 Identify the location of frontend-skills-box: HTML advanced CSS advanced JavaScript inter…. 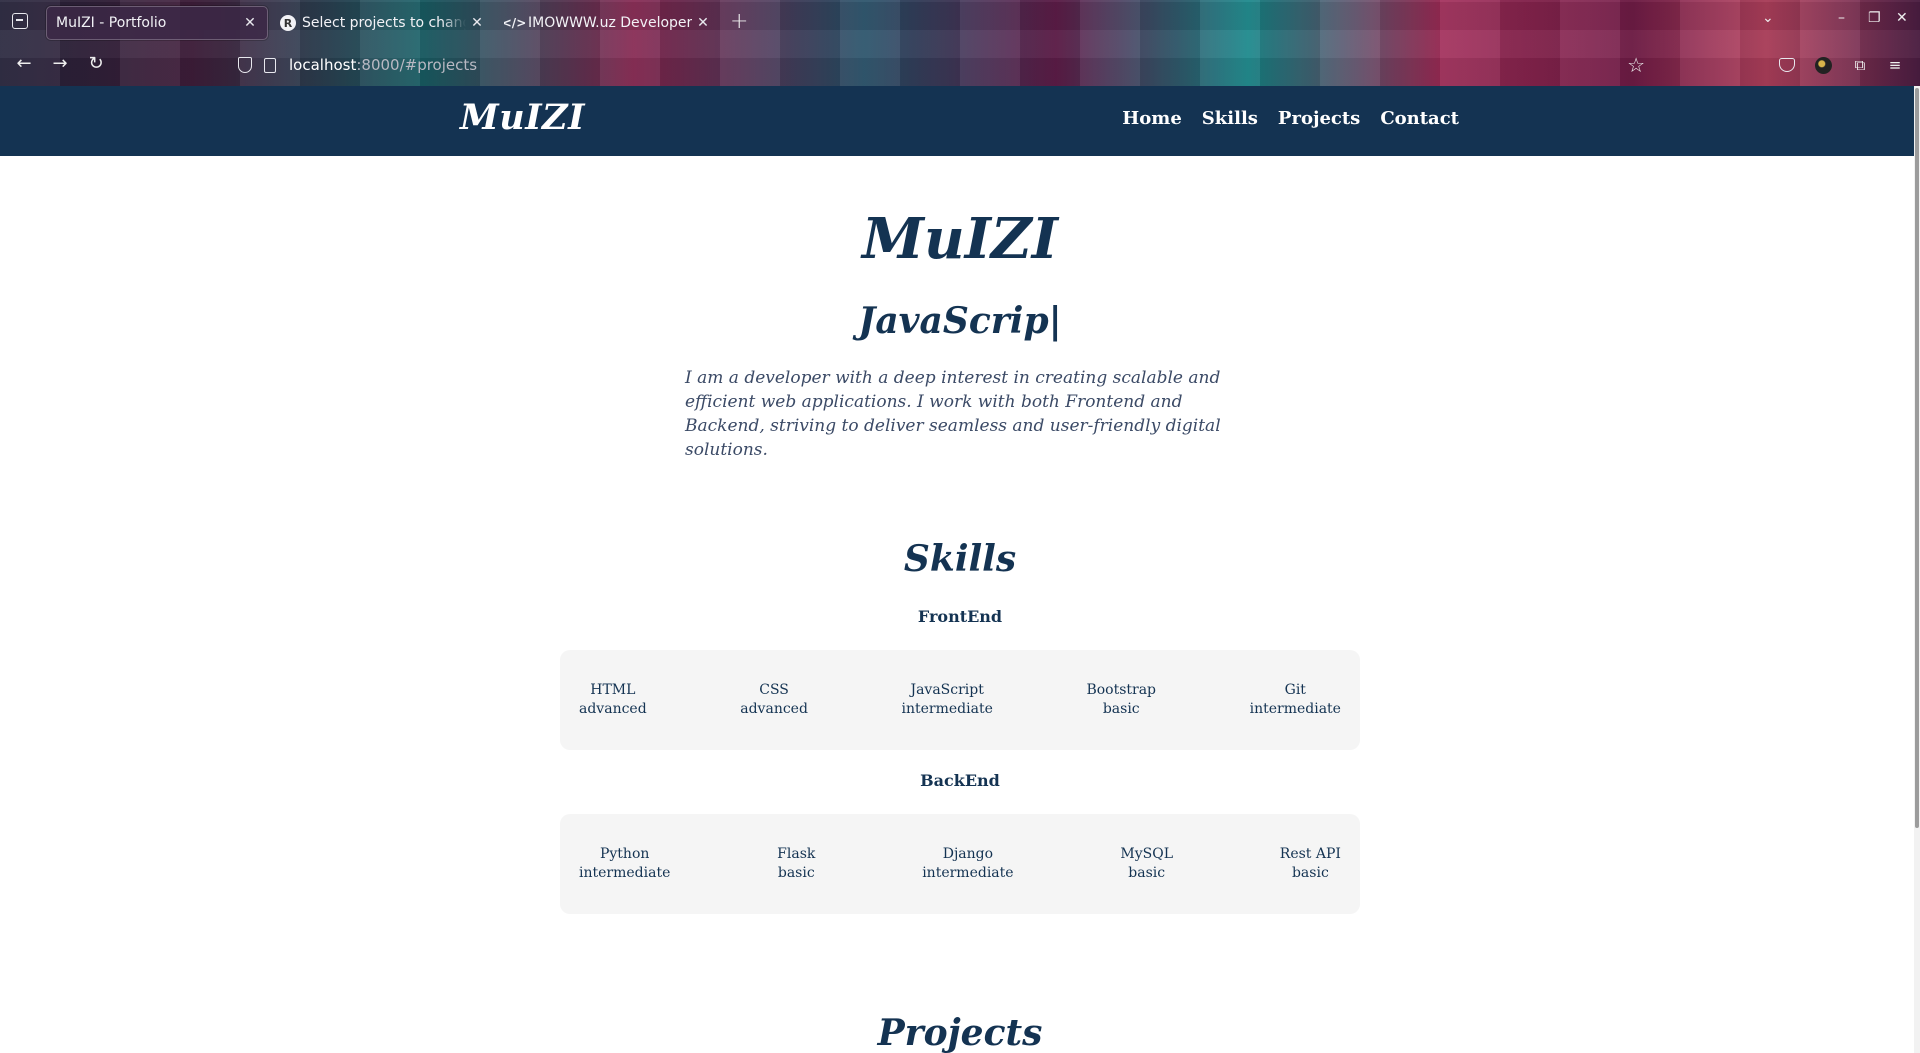
(960, 700).